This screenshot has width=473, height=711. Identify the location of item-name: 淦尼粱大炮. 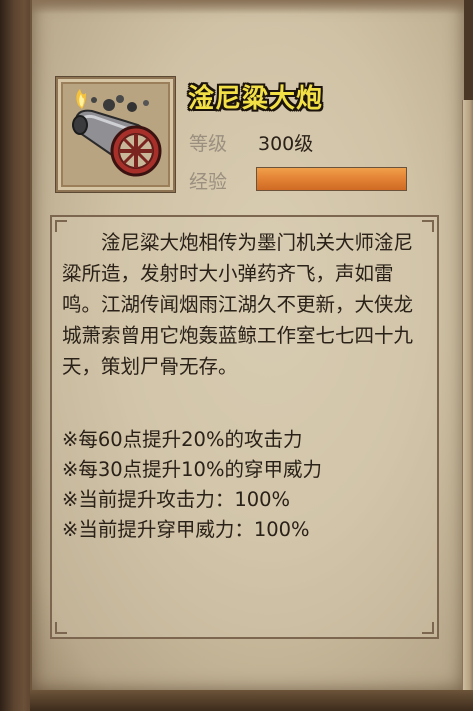
(256, 99).